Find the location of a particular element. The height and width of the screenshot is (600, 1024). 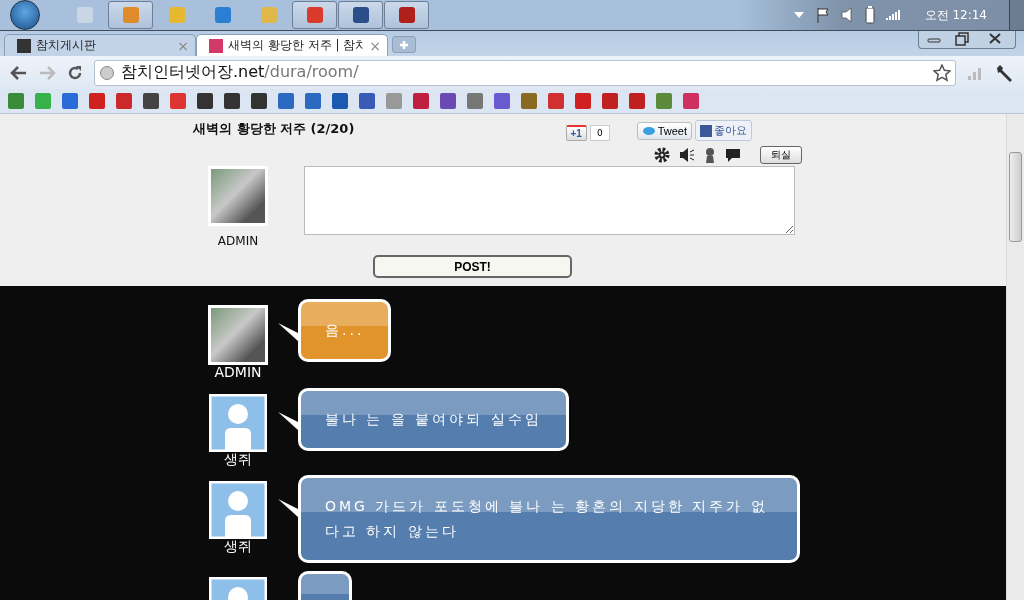

new-tab-button is located at coordinates (404, 44).